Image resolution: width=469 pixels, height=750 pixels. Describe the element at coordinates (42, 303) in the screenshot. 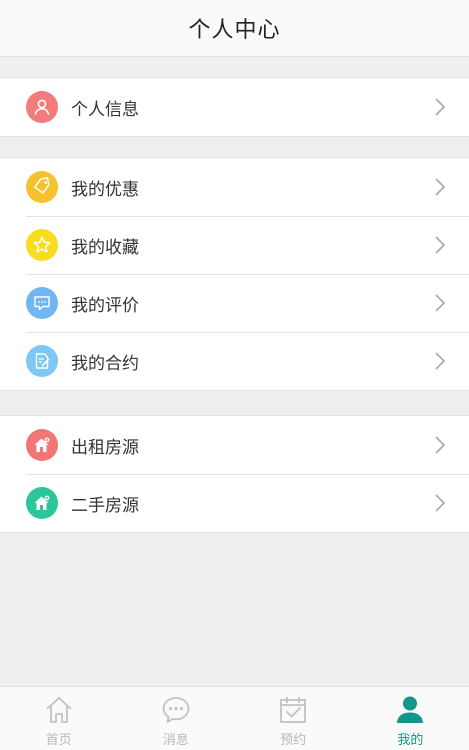

I see `comment-icon` at that location.